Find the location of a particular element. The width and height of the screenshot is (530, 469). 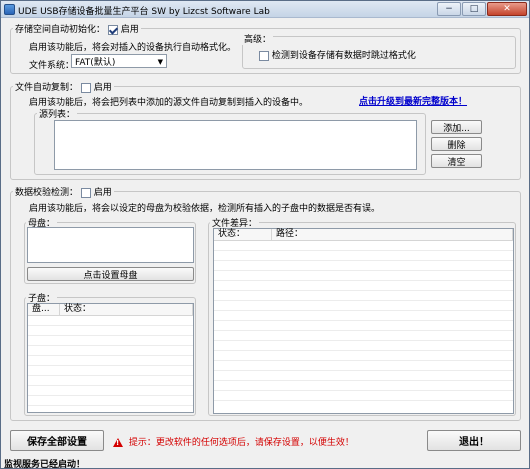

exit-button: 退出！ is located at coordinates (474, 440).